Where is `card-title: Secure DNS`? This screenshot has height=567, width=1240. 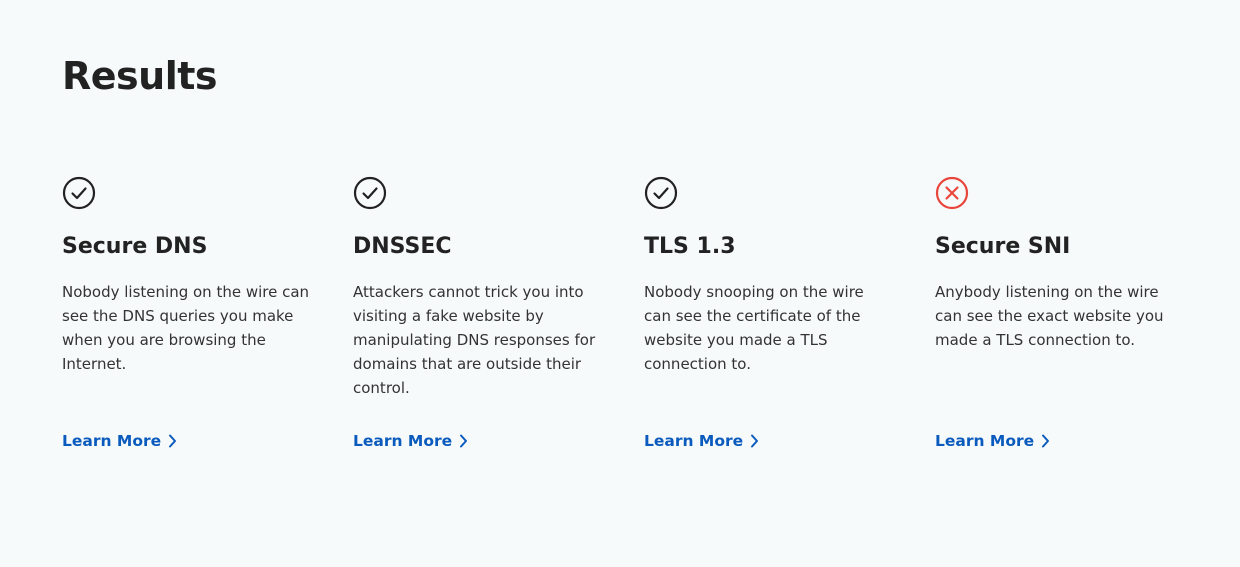
card-title: Secure DNS is located at coordinates (135, 246).